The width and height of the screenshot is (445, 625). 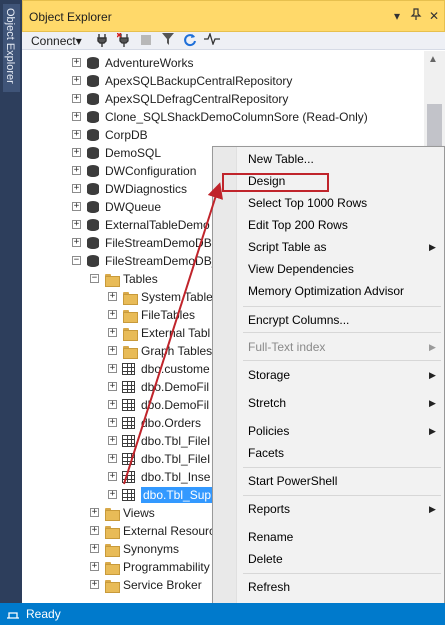 I want to click on side-tab-label: Object Explorer, so click(x=10, y=46).